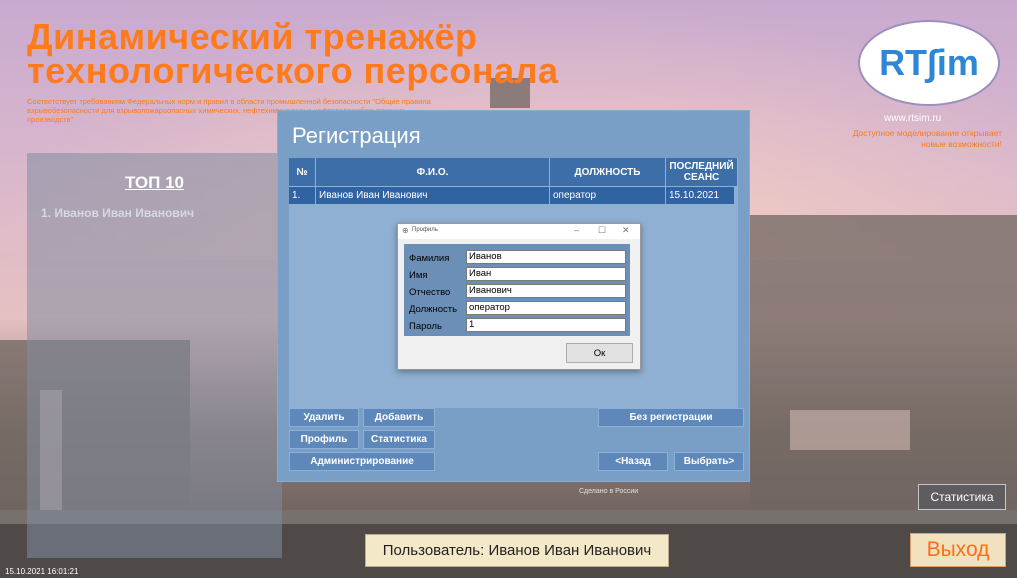  I want to click on app-title-line2: технологического персонала, so click(293, 70).